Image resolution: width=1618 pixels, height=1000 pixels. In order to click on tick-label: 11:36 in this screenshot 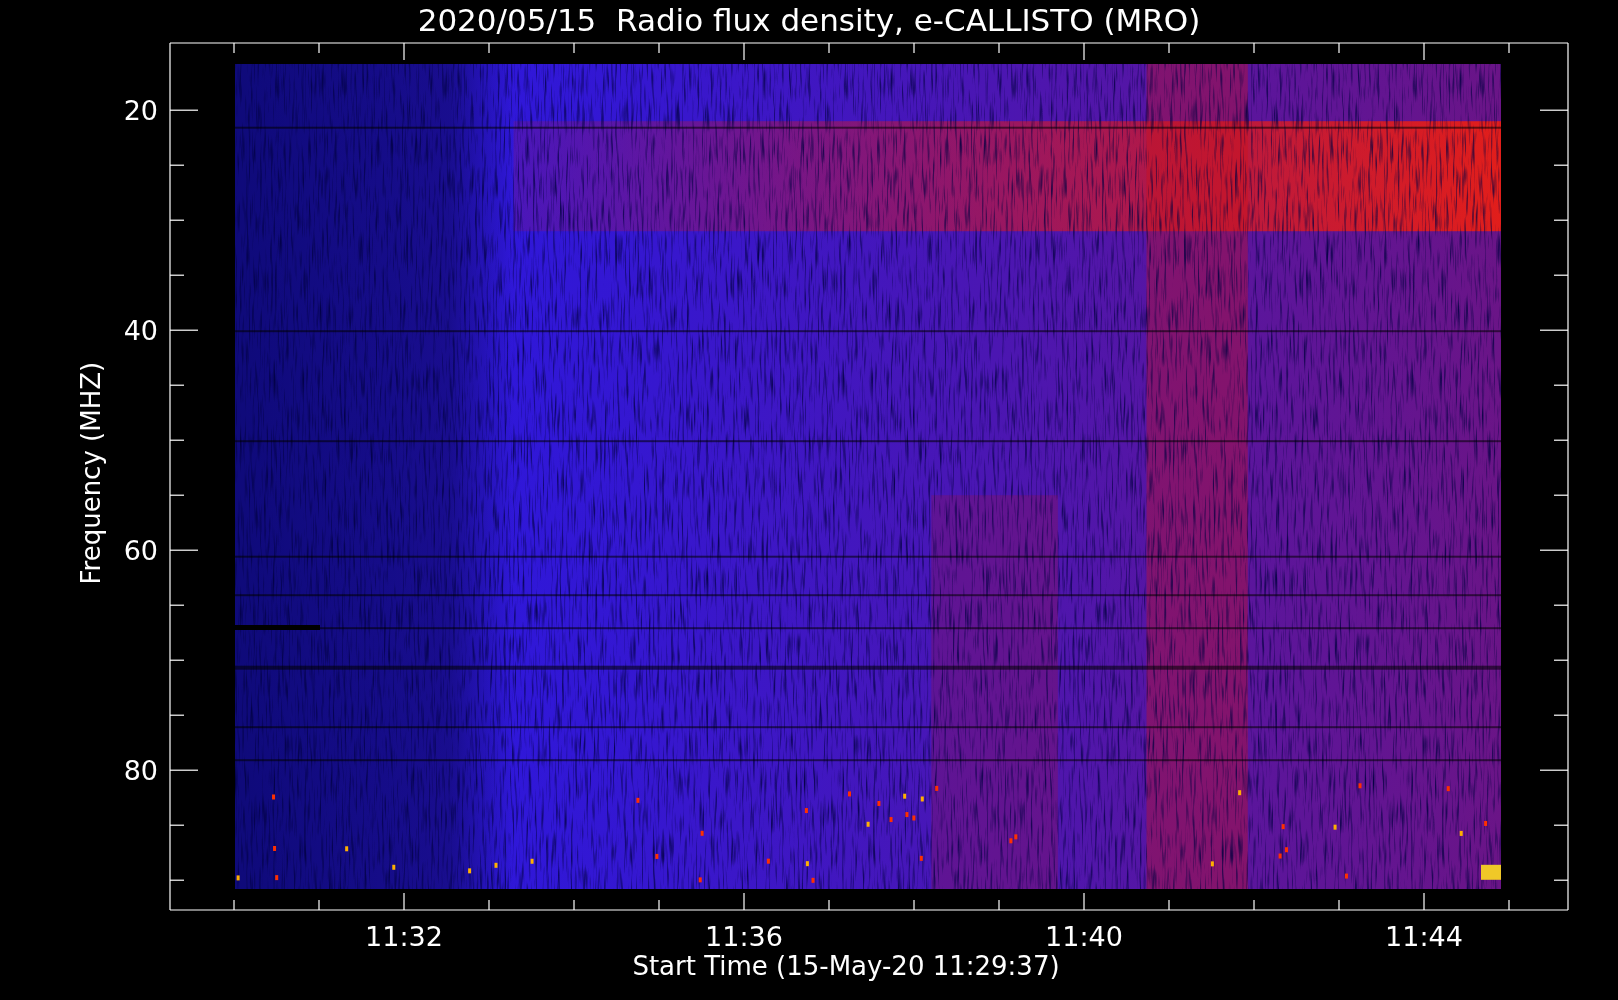, I will do `click(744, 936)`.